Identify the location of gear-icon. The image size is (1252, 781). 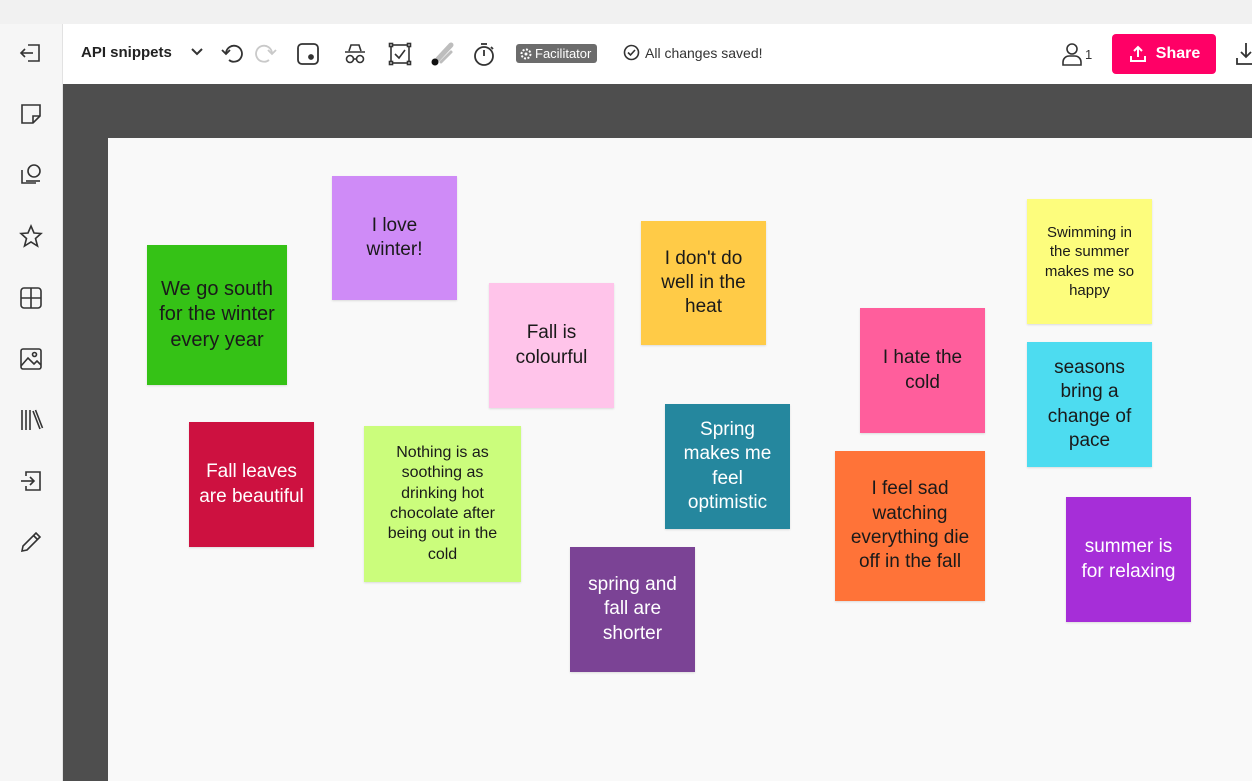
(526, 53).